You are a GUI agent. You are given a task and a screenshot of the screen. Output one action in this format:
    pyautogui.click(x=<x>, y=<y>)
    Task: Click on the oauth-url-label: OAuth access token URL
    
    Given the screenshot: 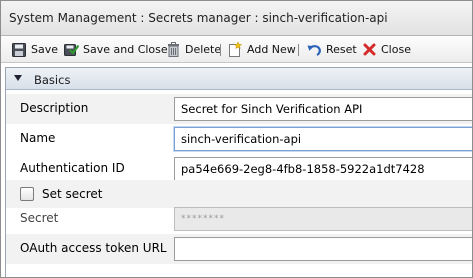 What is the action you would take?
    pyautogui.click(x=93, y=248)
    